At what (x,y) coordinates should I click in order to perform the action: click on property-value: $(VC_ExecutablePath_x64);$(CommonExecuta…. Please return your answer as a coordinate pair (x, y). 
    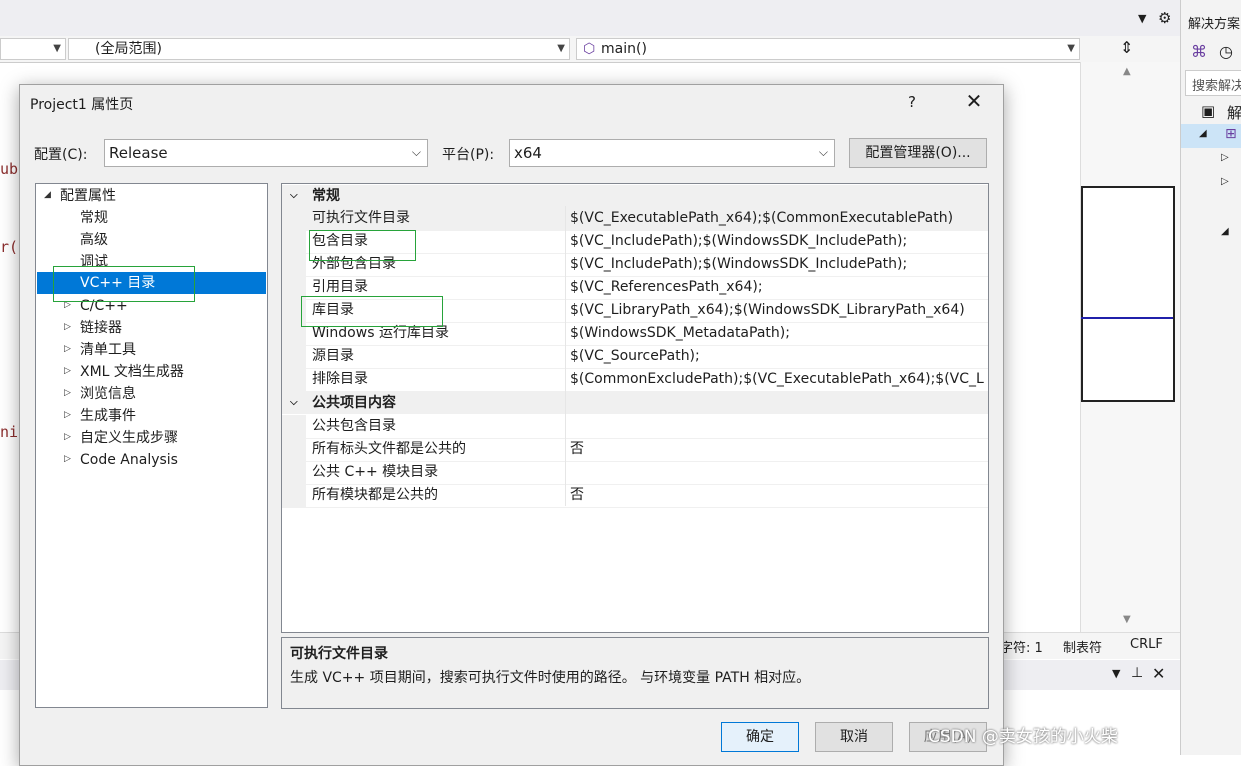
    Looking at the image, I should click on (761, 218).